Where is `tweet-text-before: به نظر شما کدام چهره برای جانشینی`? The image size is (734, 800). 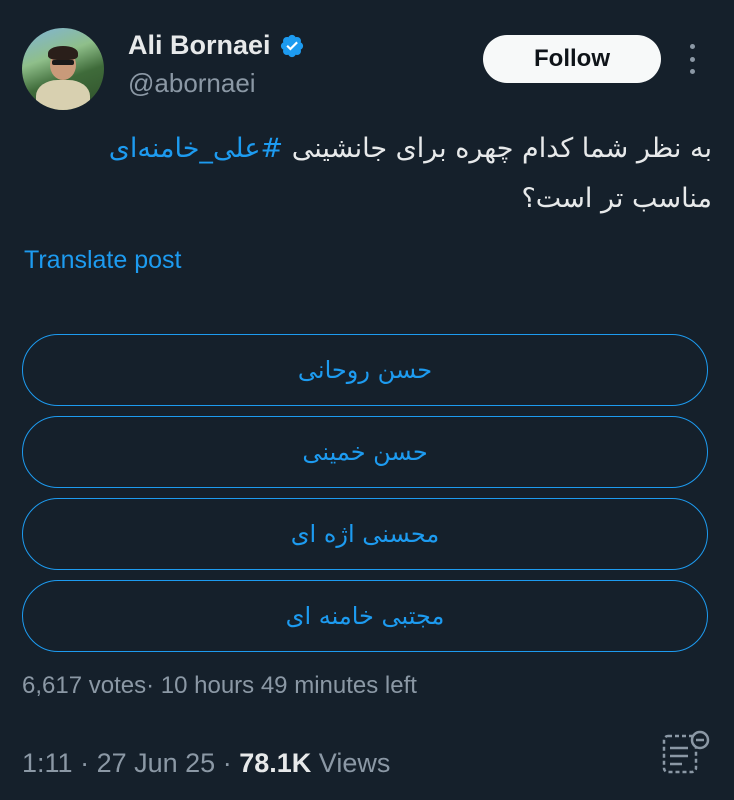 tweet-text-before: به نظر شما کدام چهره برای جانشینی is located at coordinates (497, 148).